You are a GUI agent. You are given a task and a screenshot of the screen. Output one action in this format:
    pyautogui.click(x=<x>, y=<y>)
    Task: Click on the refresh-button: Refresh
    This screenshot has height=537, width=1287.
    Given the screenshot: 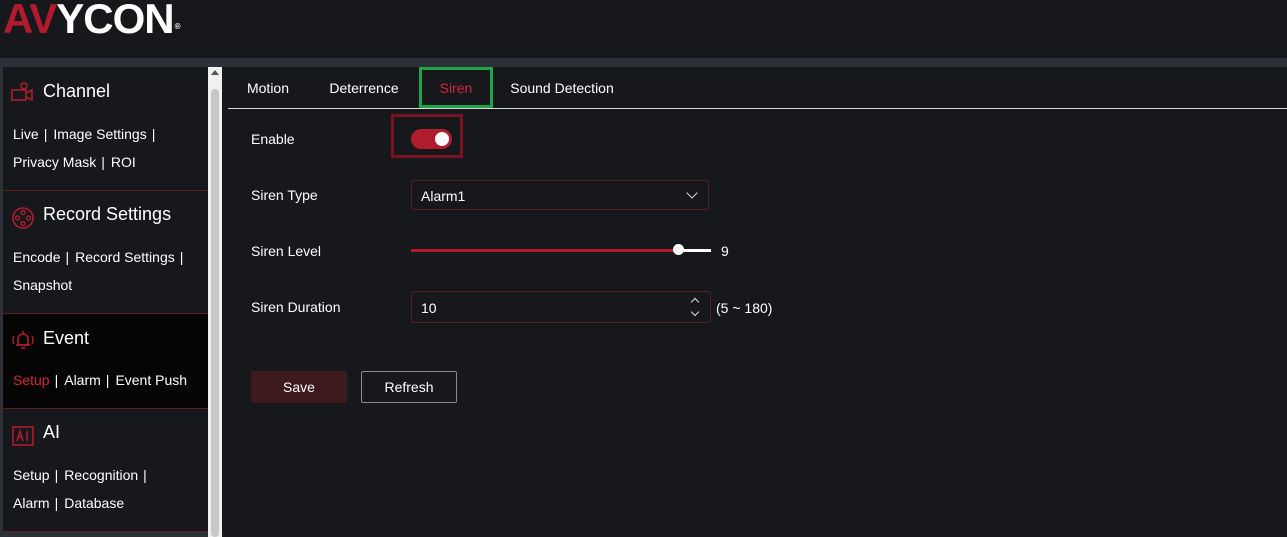 What is the action you would take?
    pyautogui.click(x=409, y=387)
    